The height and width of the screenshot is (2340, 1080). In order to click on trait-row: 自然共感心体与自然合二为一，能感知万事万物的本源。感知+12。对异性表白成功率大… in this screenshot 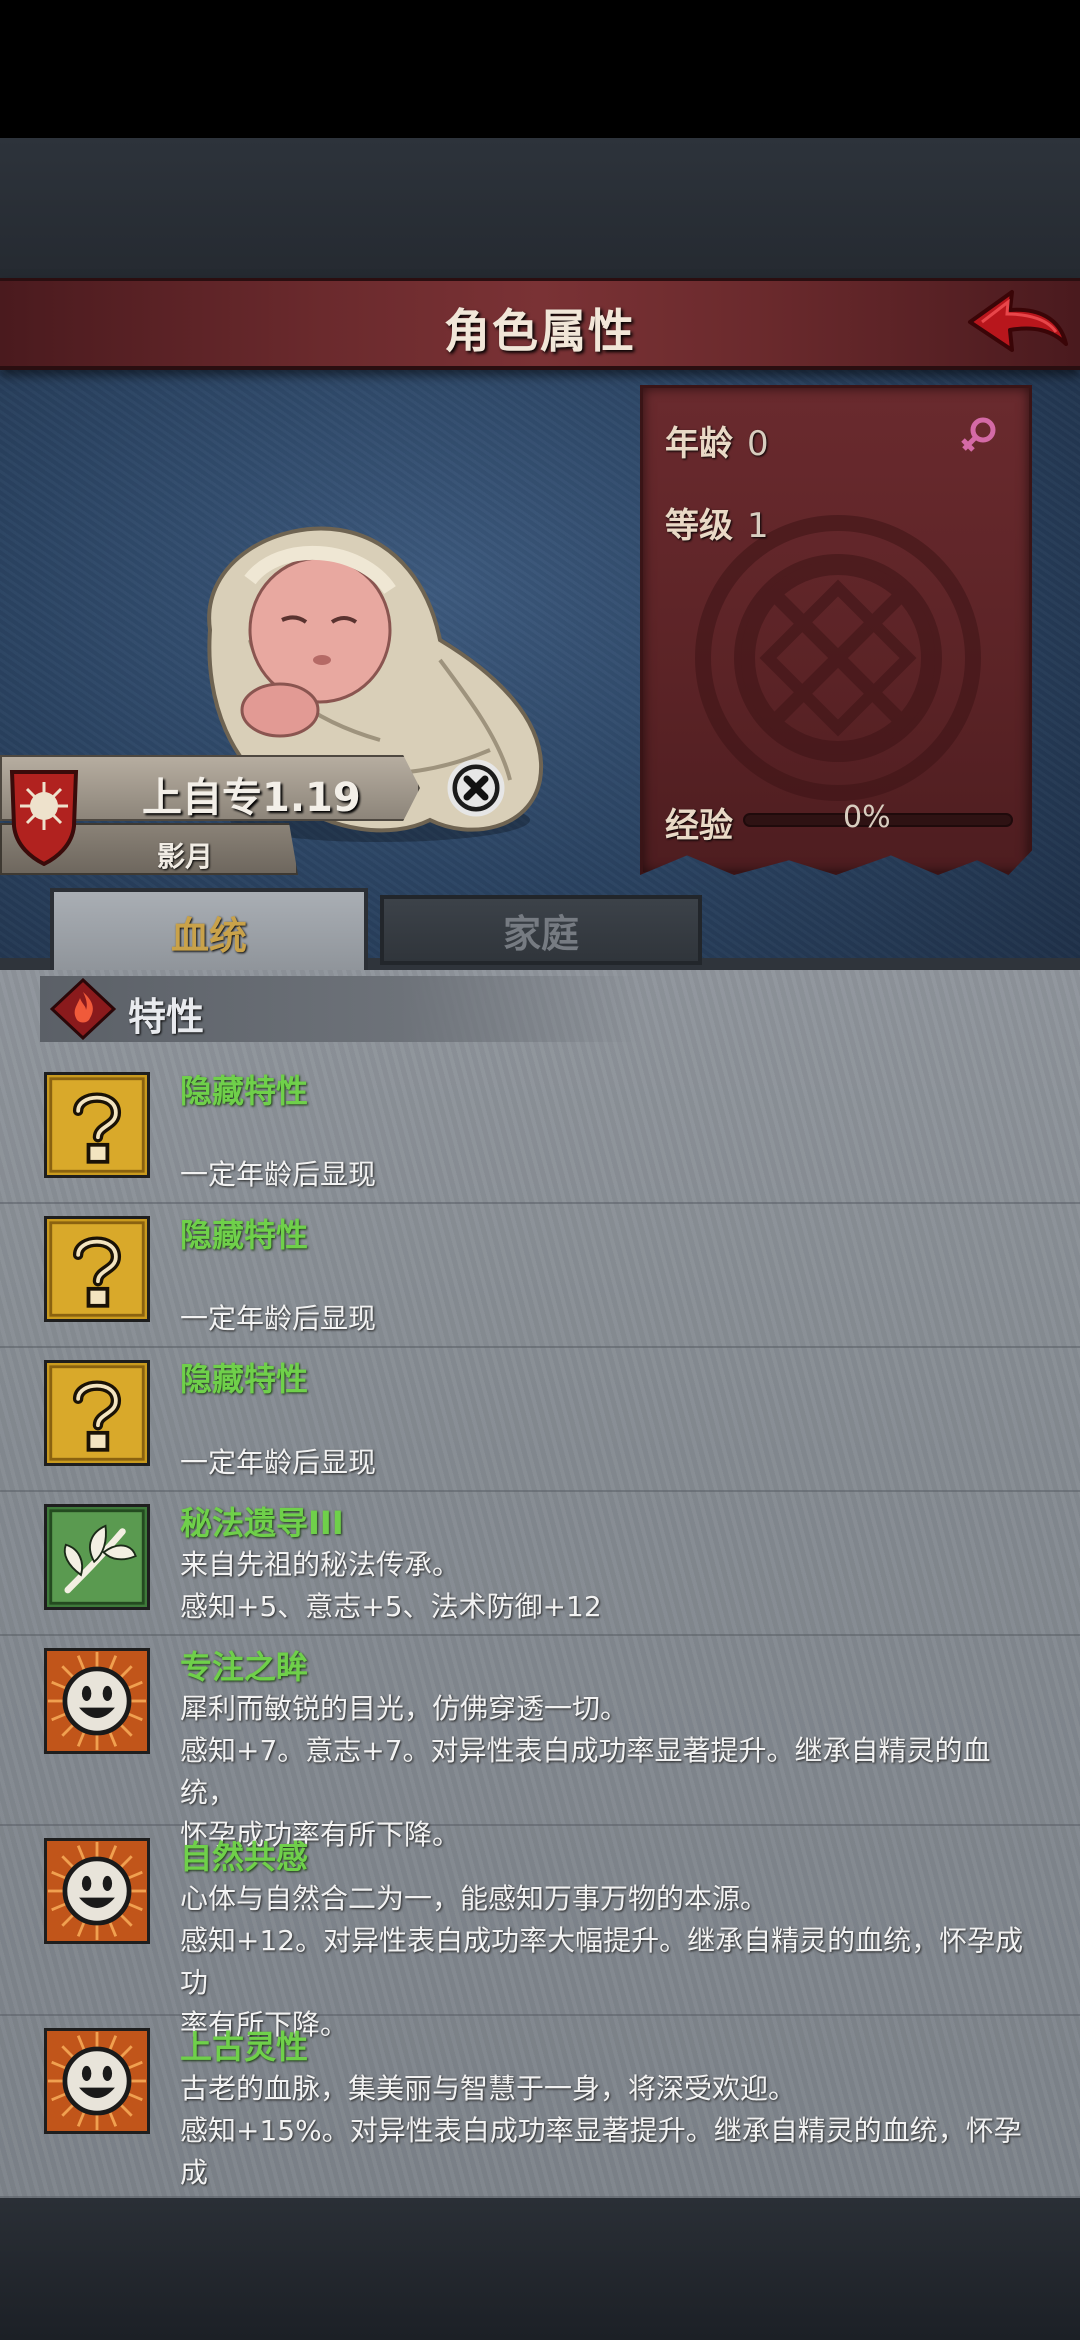, I will do `click(540, 1933)`.